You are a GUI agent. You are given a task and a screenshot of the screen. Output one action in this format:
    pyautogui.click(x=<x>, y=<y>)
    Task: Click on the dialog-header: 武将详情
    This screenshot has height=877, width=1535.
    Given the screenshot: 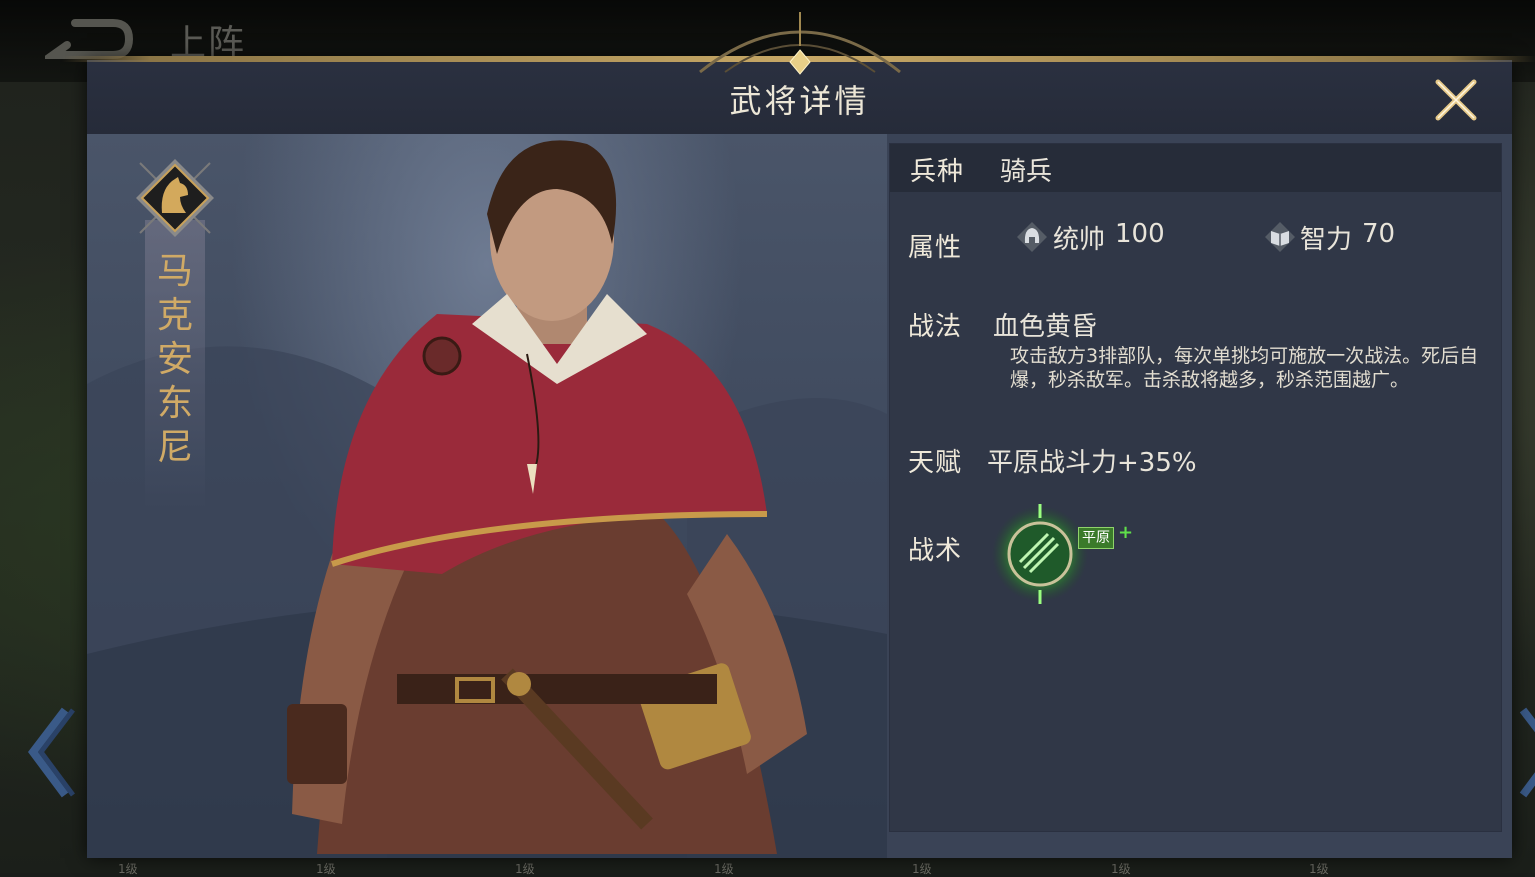 What is the action you would take?
    pyautogui.click(x=799, y=73)
    